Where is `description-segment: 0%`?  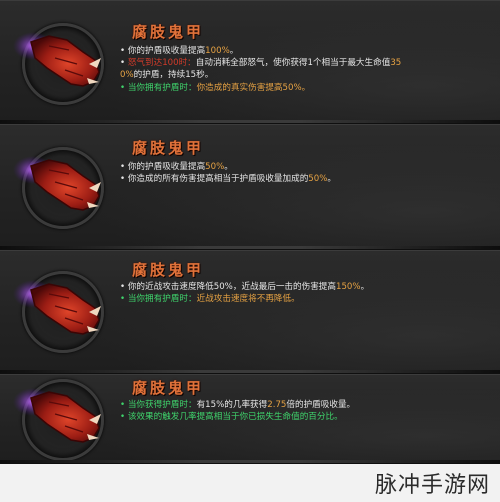
description-segment: 0% is located at coordinates (127, 75).